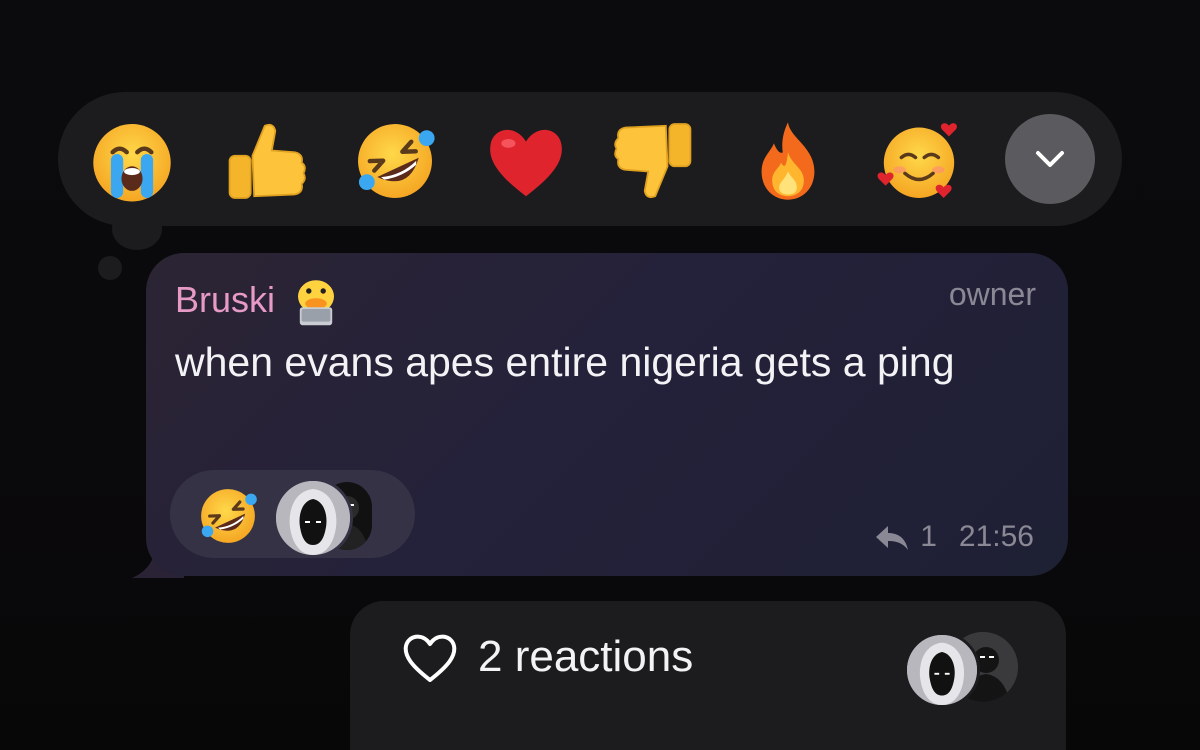 The image size is (1200, 750). What do you see at coordinates (228, 516) in the screenshot?
I see `chip-rolling-laughing-icon` at bounding box center [228, 516].